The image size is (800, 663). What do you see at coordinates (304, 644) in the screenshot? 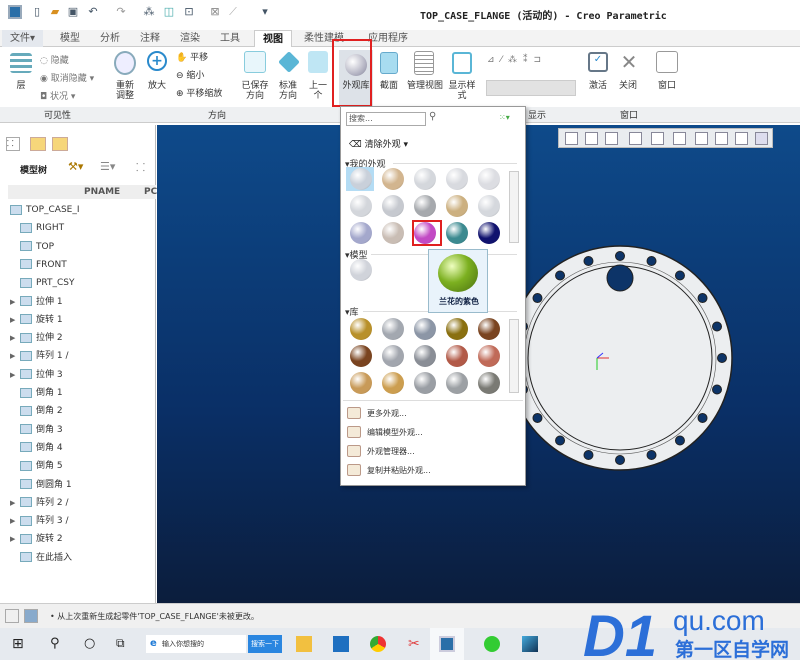
I see `file-explorer-icon` at bounding box center [304, 644].